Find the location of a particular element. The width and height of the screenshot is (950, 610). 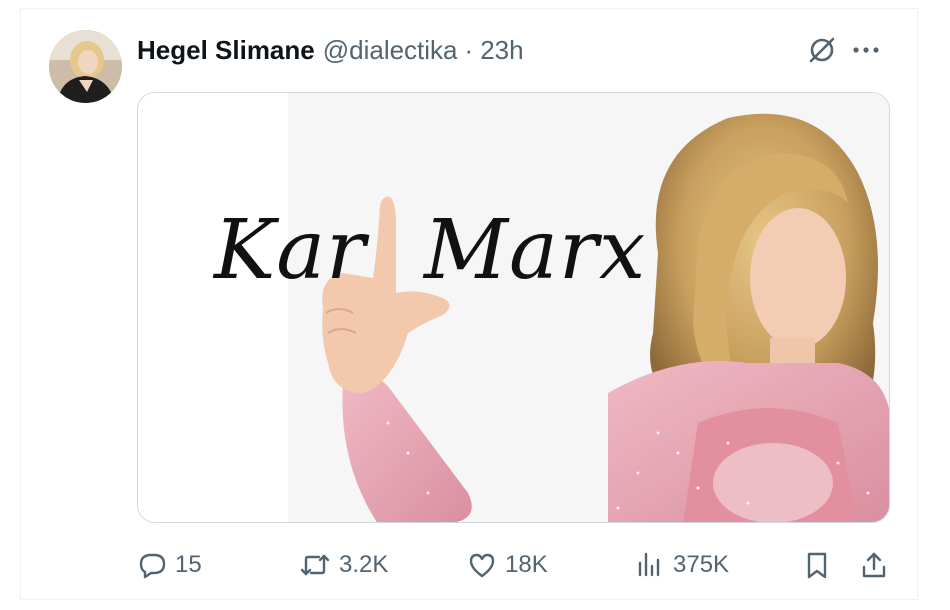

like-button: 18K is located at coordinates (507, 565).